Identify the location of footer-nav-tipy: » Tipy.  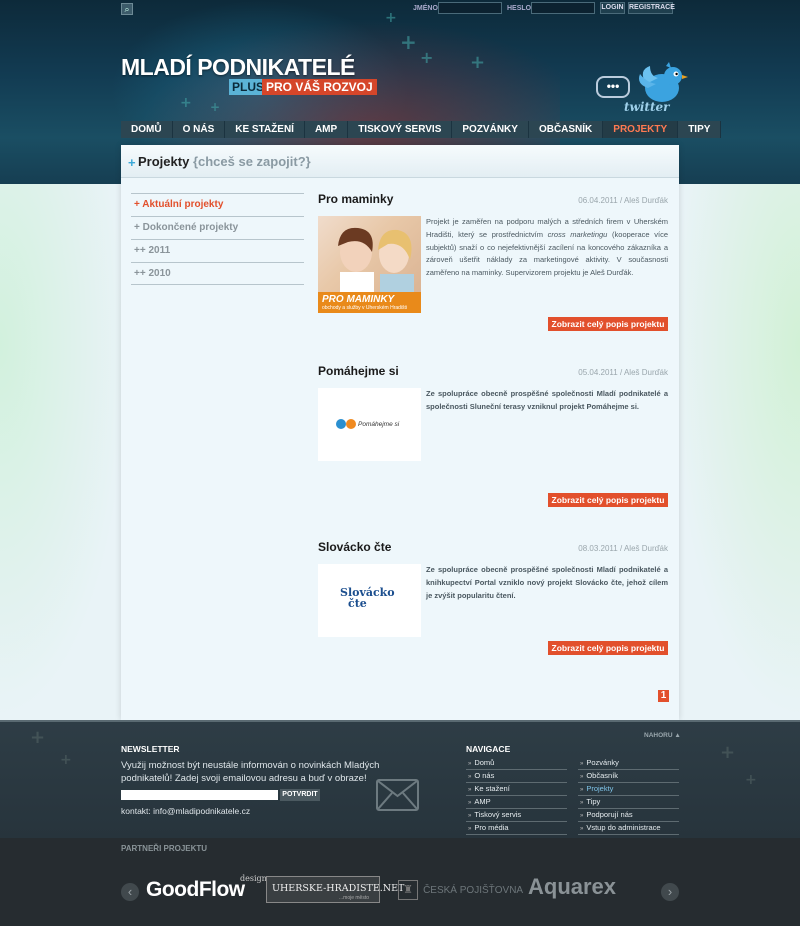
(628, 802).